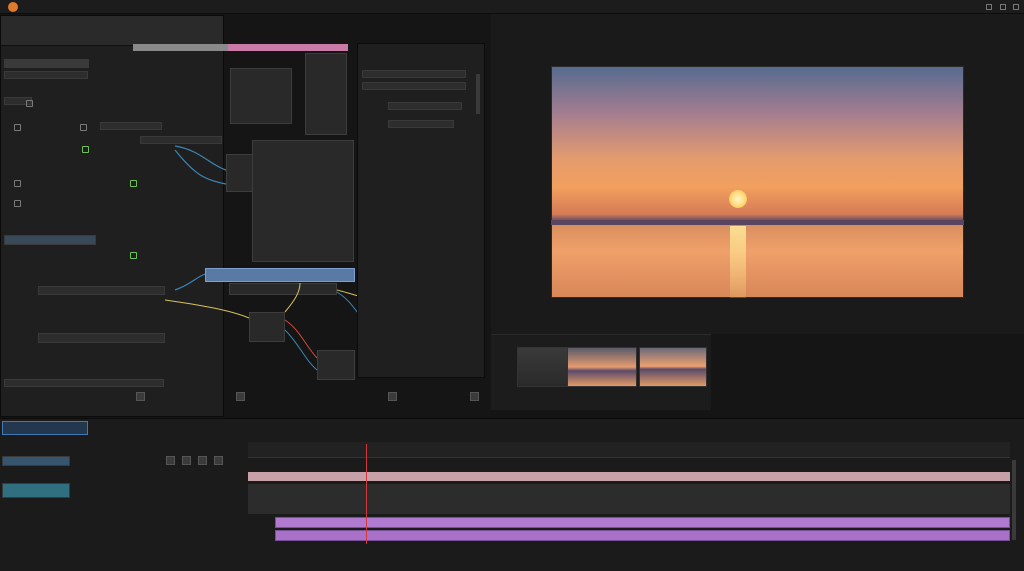 The height and width of the screenshot is (571, 1024). I want to click on track-grey, so click(629, 499).